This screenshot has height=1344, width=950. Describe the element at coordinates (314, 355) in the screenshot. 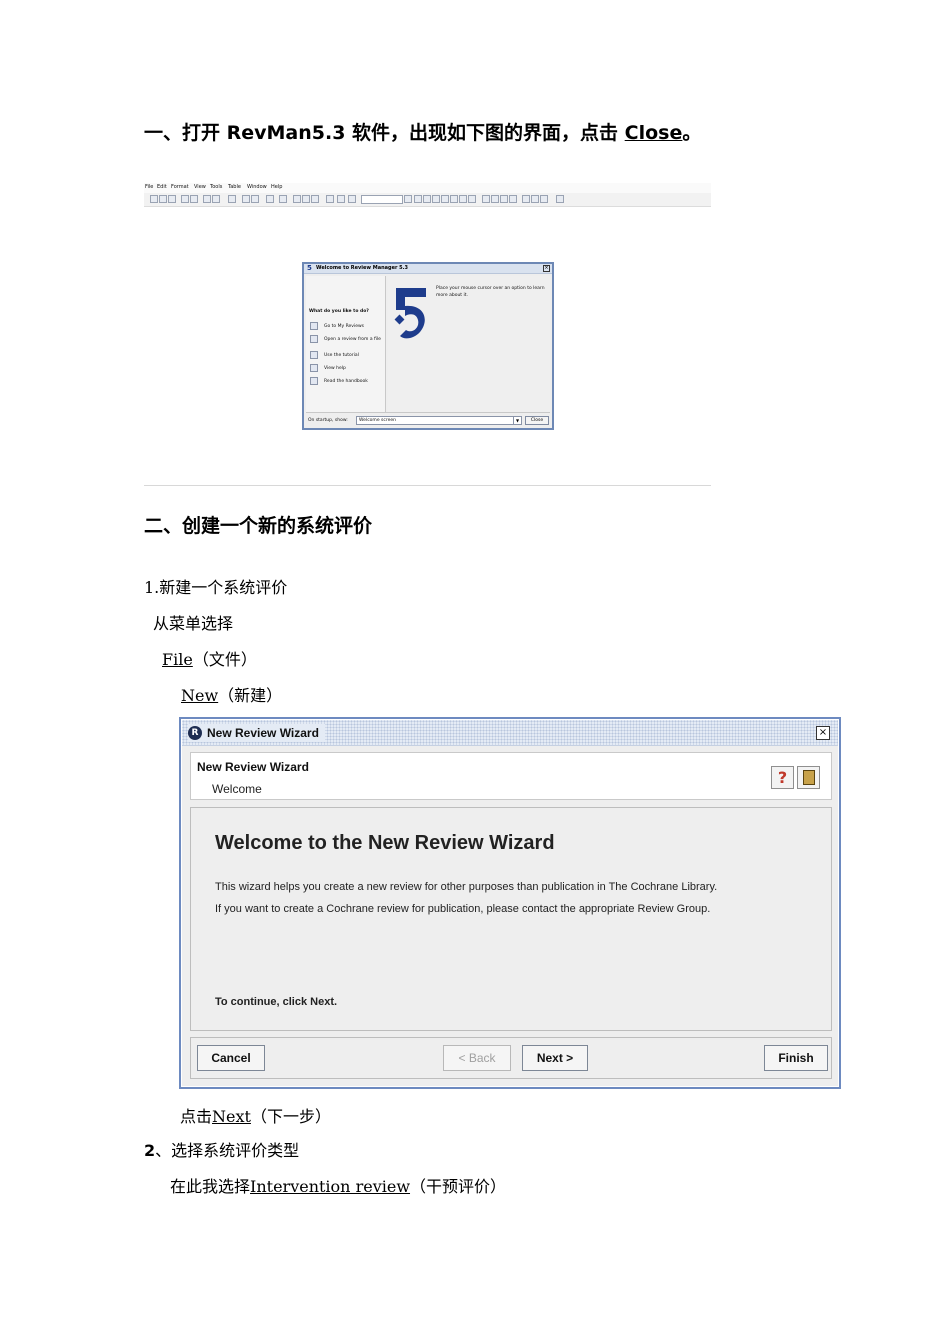

I see `tutorial-icon` at that location.